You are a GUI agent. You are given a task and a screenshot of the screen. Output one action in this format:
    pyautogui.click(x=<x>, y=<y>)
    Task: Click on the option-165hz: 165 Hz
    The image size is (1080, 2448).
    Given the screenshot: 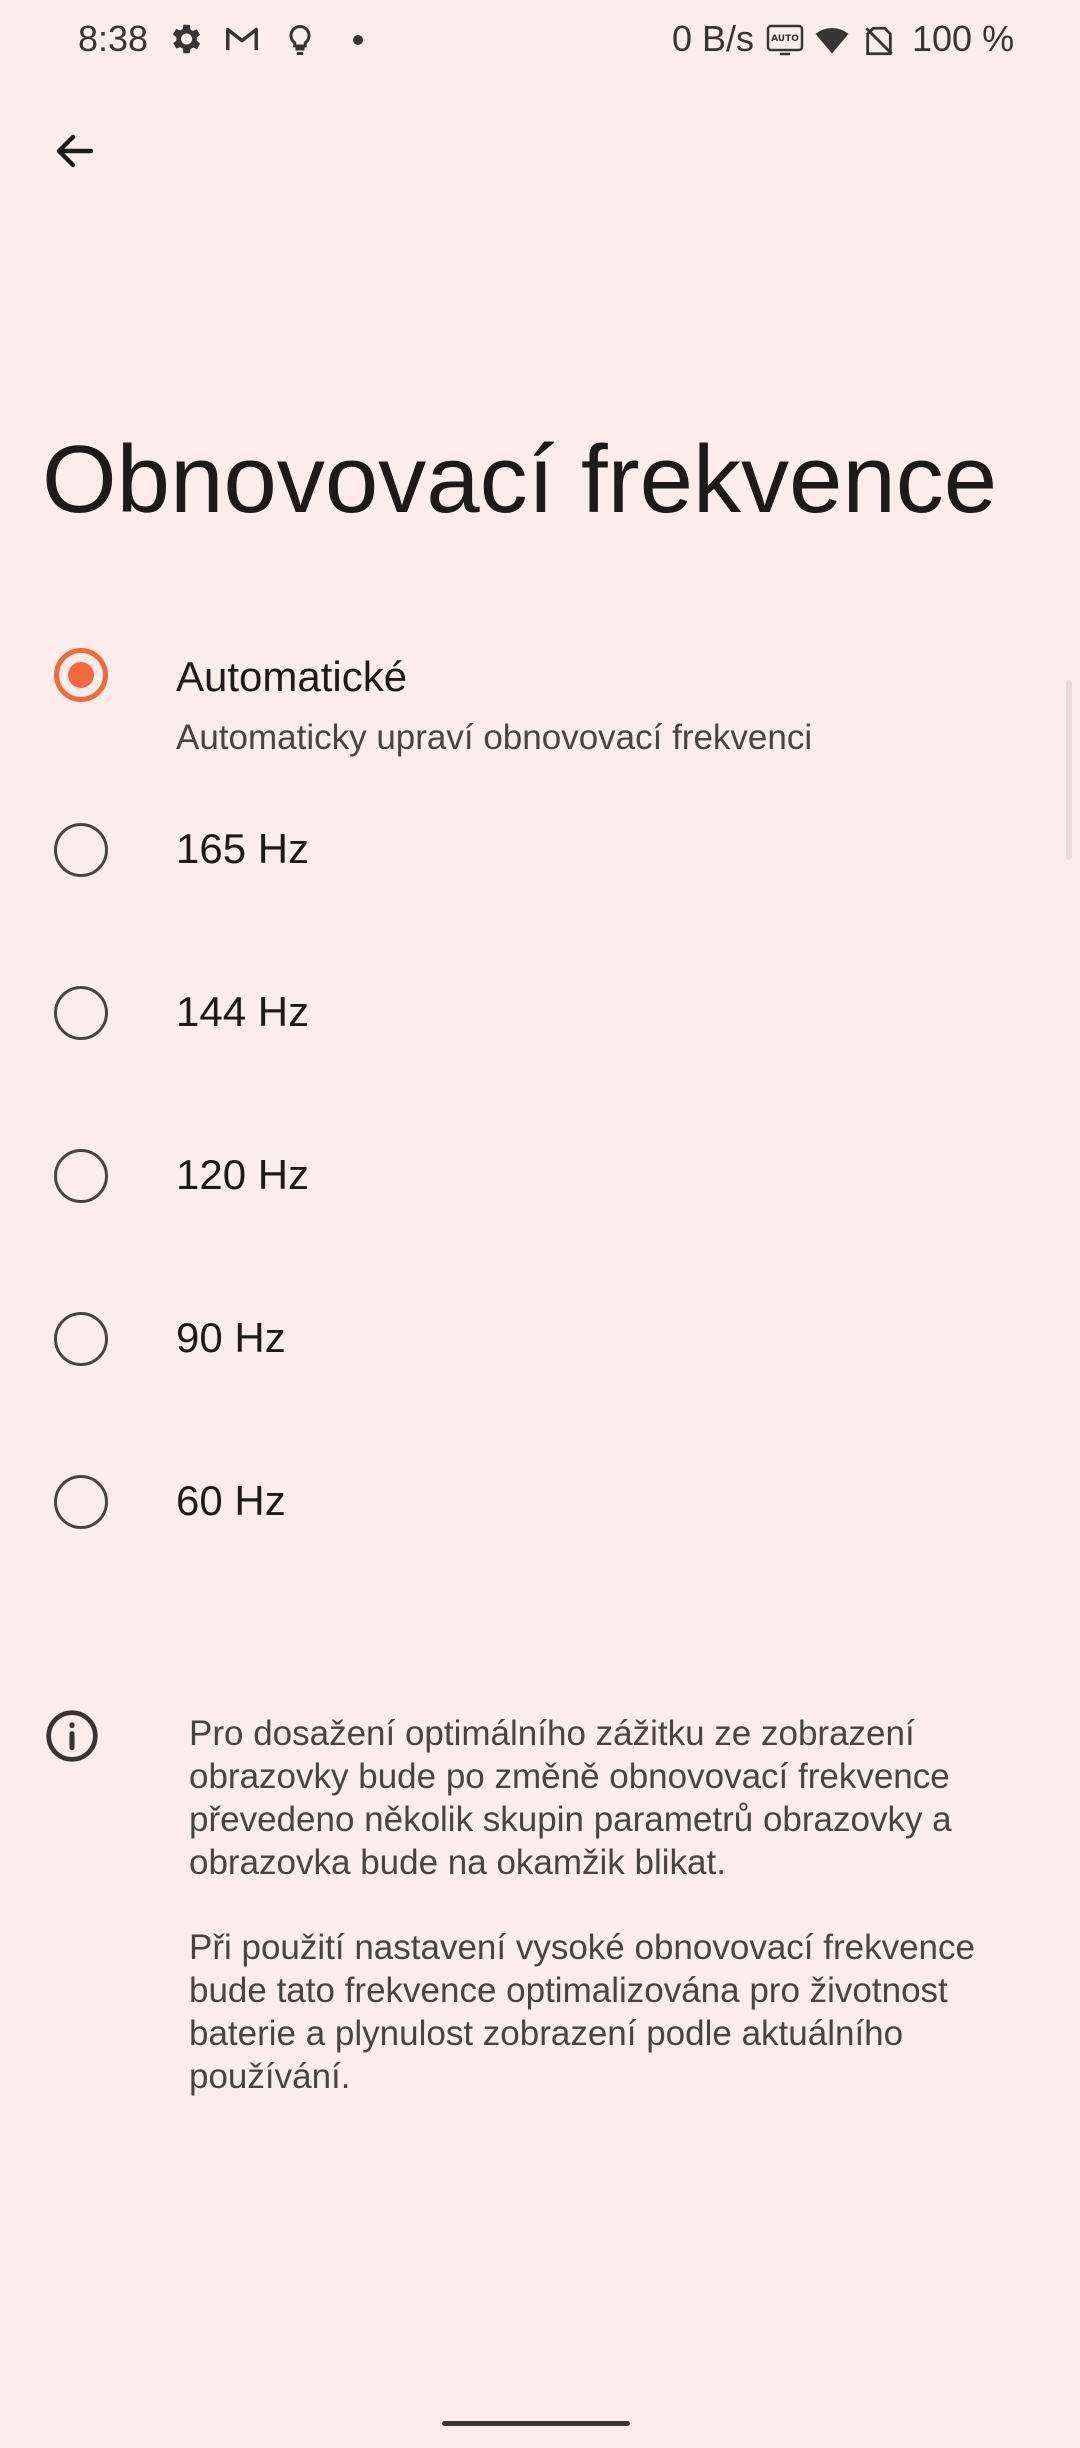 What is the action you would take?
    pyautogui.click(x=540, y=850)
    